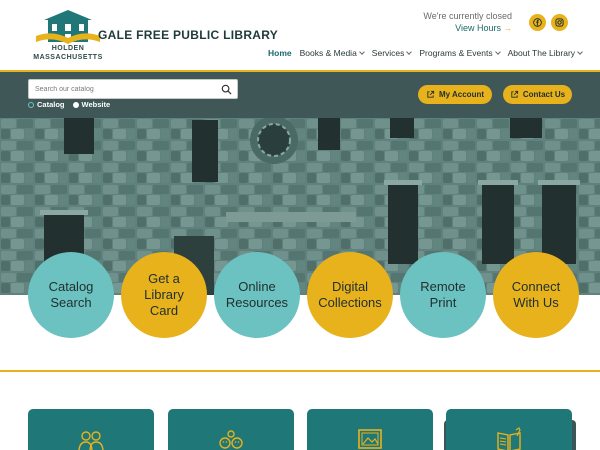 Image resolution: width=600 pixels, height=450 pixels. What do you see at coordinates (96, 104) in the screenshot?
I see `scope-website-label: Website` at bounding box center [96, 104].